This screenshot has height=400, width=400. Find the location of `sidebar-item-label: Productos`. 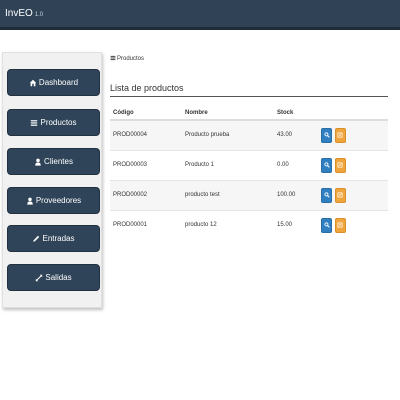

sidebar-item-label: Productos is located at coordinates (58, 122).